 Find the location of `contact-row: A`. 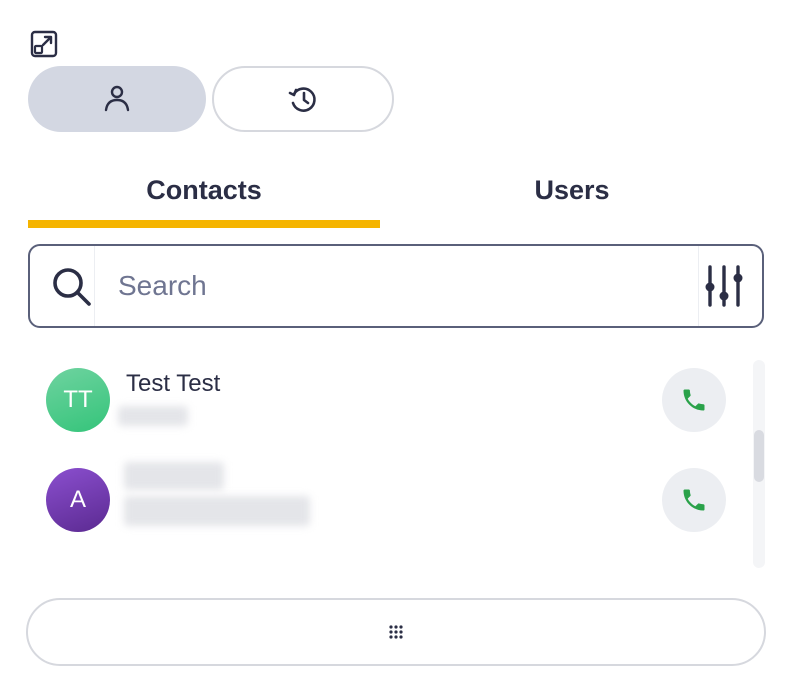

contact-row: A is located at coordinates (388, 505).